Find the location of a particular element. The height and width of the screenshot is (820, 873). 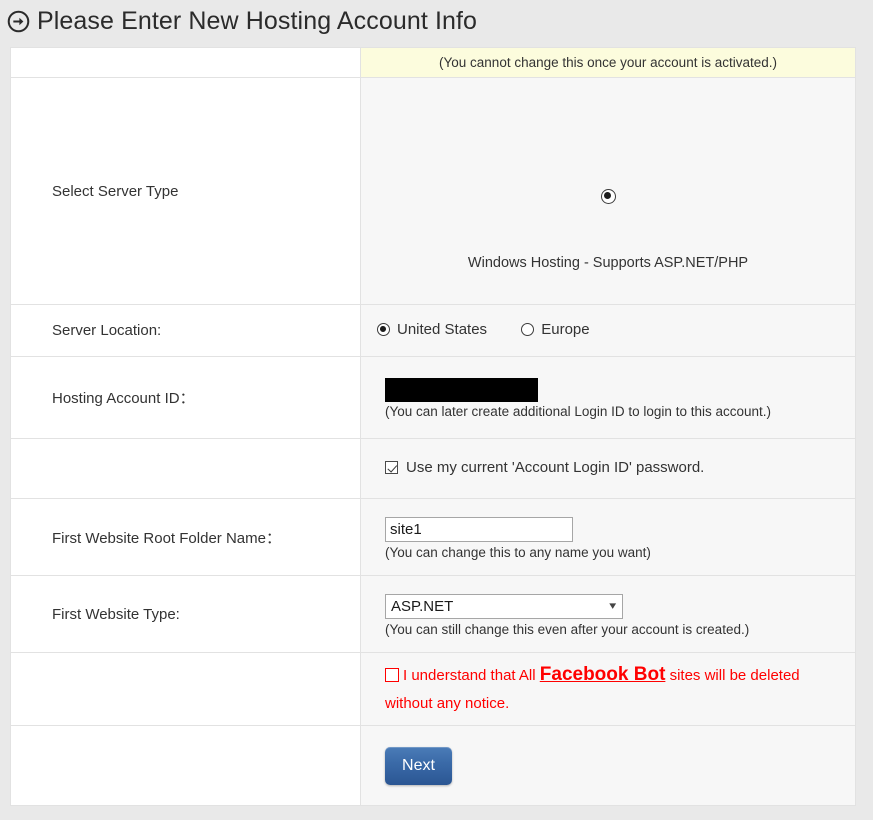

radio-option-united-states: United States is located at coordinates (432, 329).